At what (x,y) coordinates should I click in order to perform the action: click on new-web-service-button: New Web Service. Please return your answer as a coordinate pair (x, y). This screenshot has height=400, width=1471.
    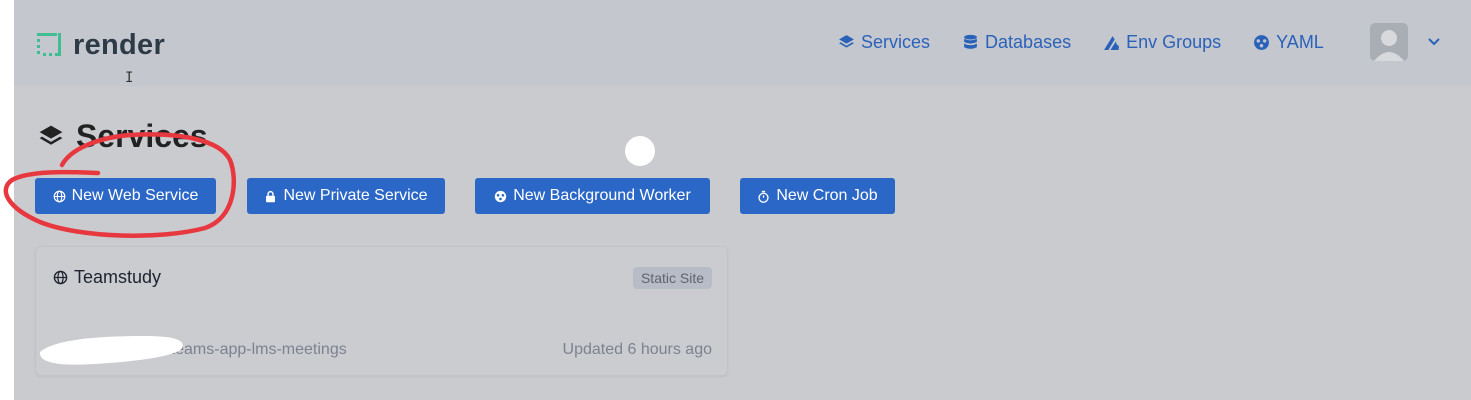
    Looking at the image, I should click on (125, 196).